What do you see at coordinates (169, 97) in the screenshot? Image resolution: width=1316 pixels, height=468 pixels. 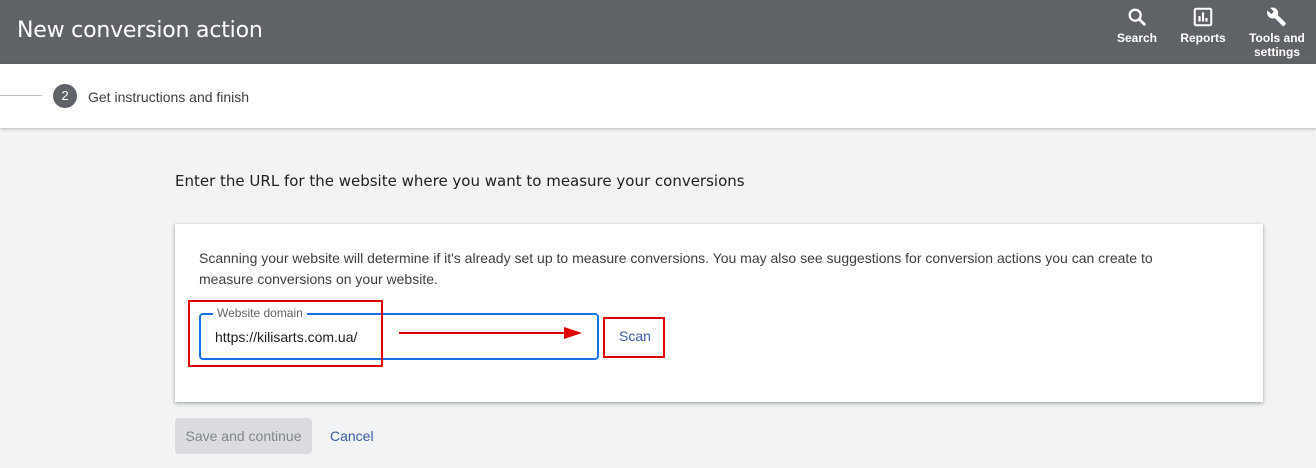 I see `step-label: Get instructions and finish` at bounding box center [169, 97].